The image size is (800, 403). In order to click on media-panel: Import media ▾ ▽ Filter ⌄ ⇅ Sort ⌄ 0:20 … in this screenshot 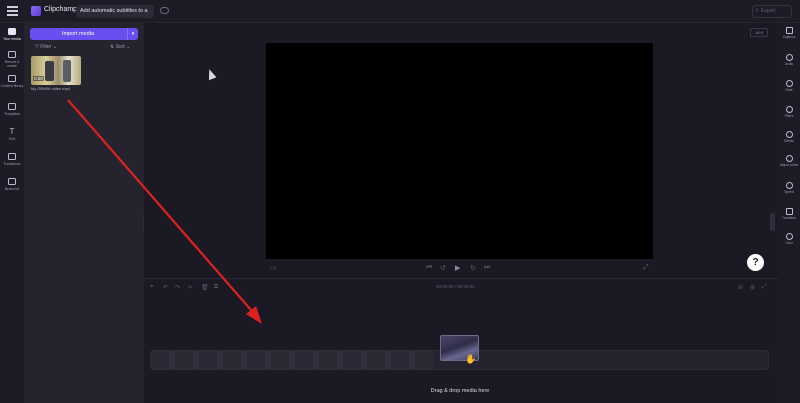, I will do `click(84, 213)`.